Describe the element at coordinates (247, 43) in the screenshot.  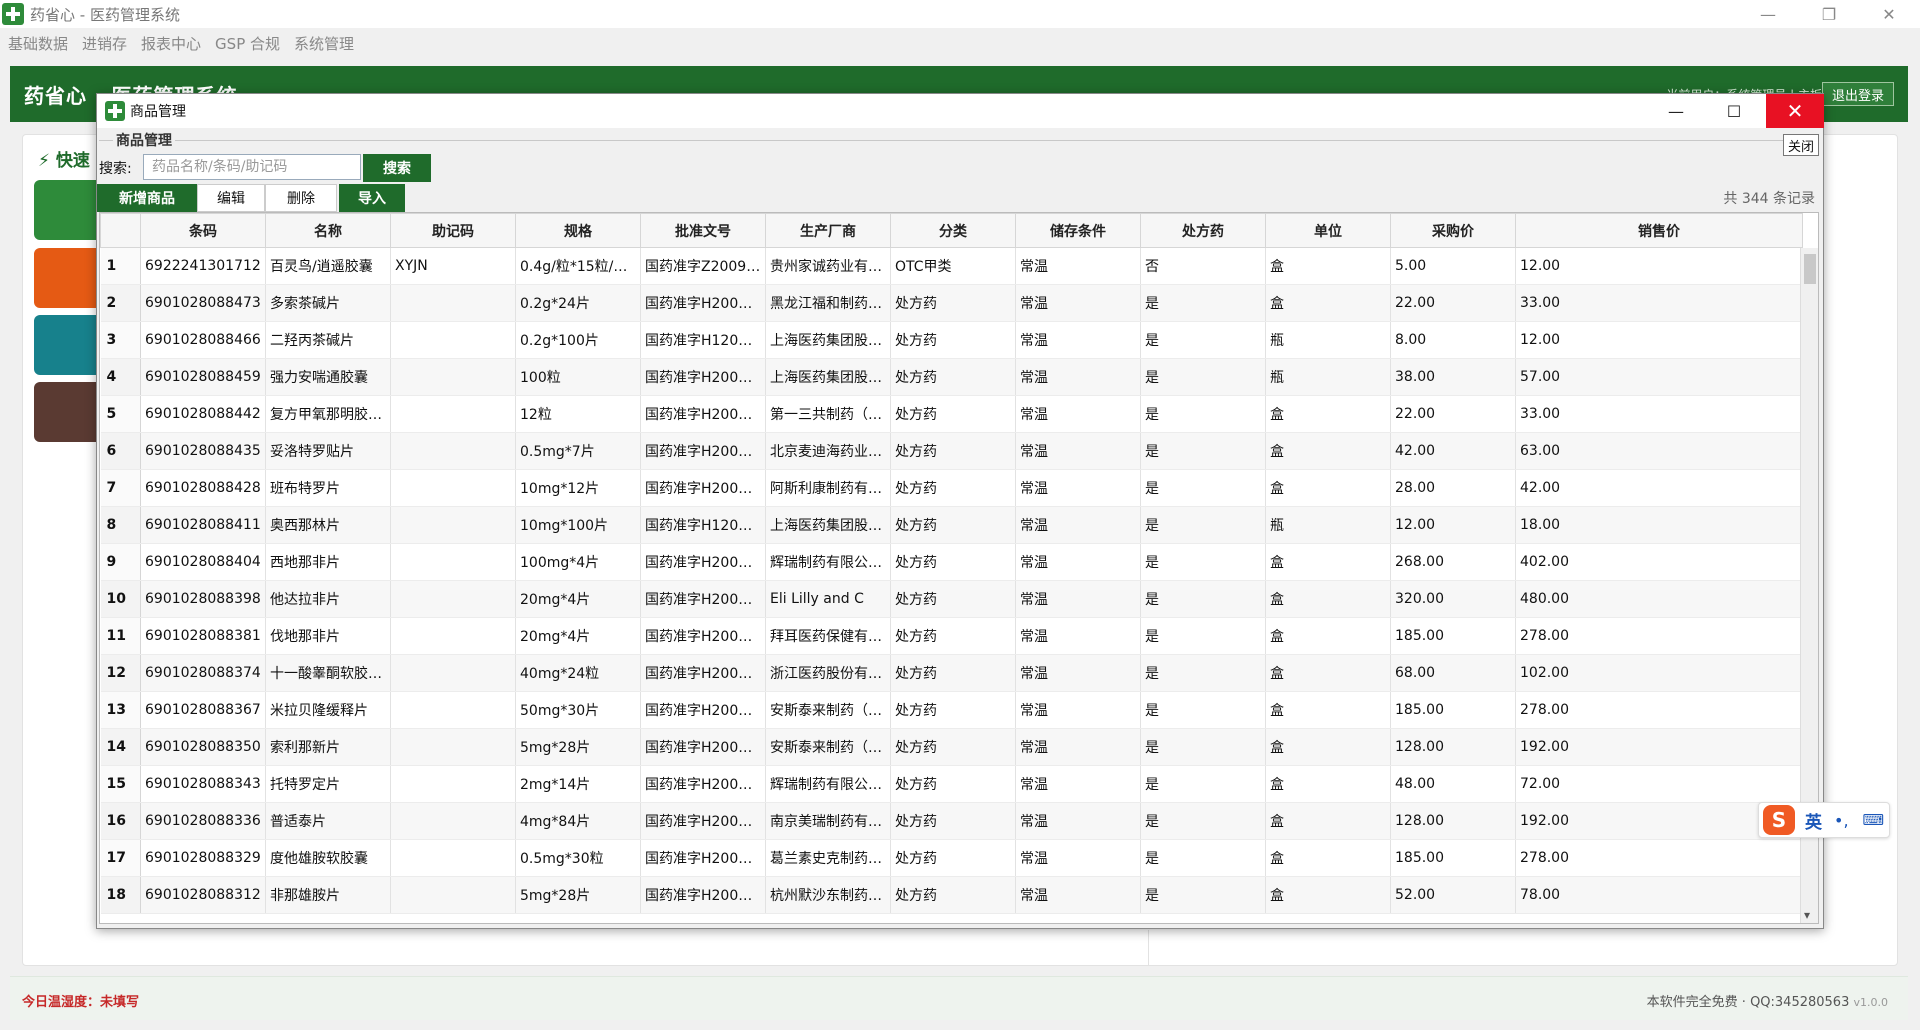
I see `menu-gsp: GSP 合规` at that location.